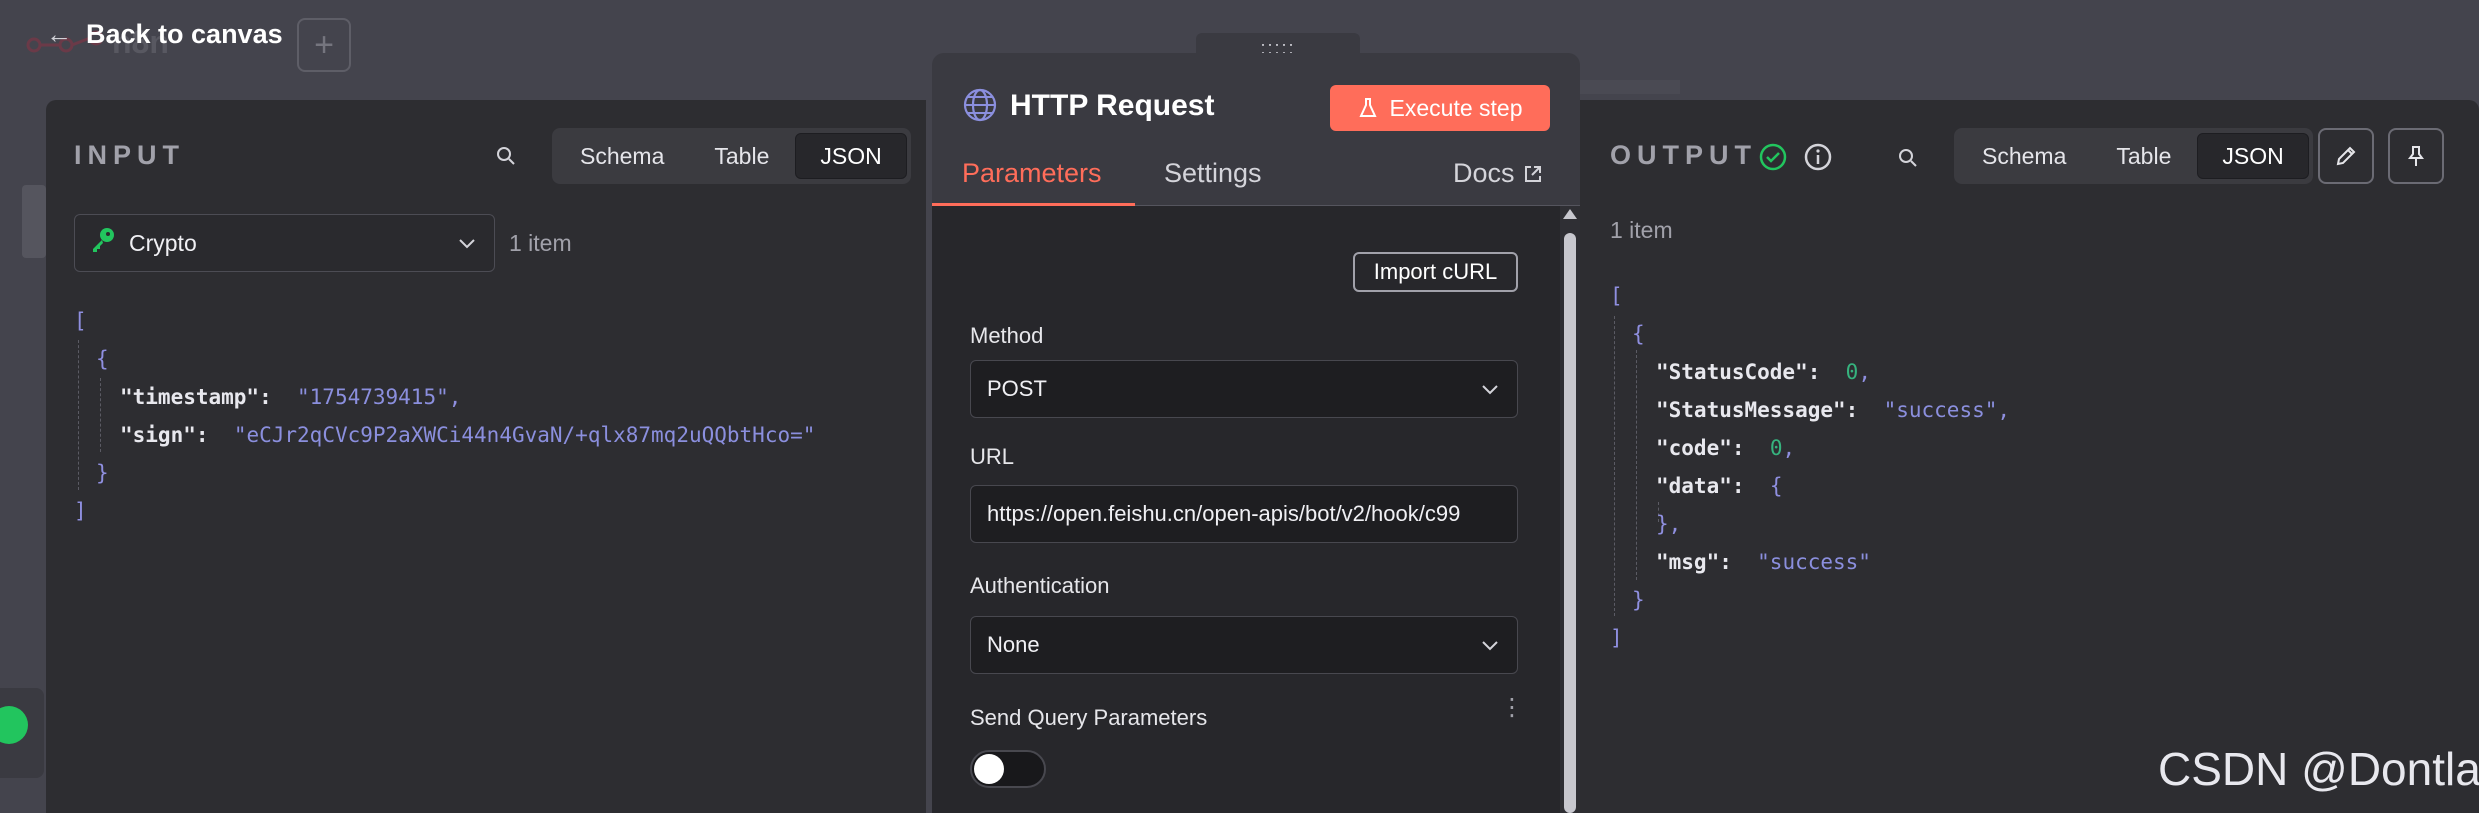  Describe the element at coordinates (1818, 159) in the screenshot. I see `info-icon` at that location.